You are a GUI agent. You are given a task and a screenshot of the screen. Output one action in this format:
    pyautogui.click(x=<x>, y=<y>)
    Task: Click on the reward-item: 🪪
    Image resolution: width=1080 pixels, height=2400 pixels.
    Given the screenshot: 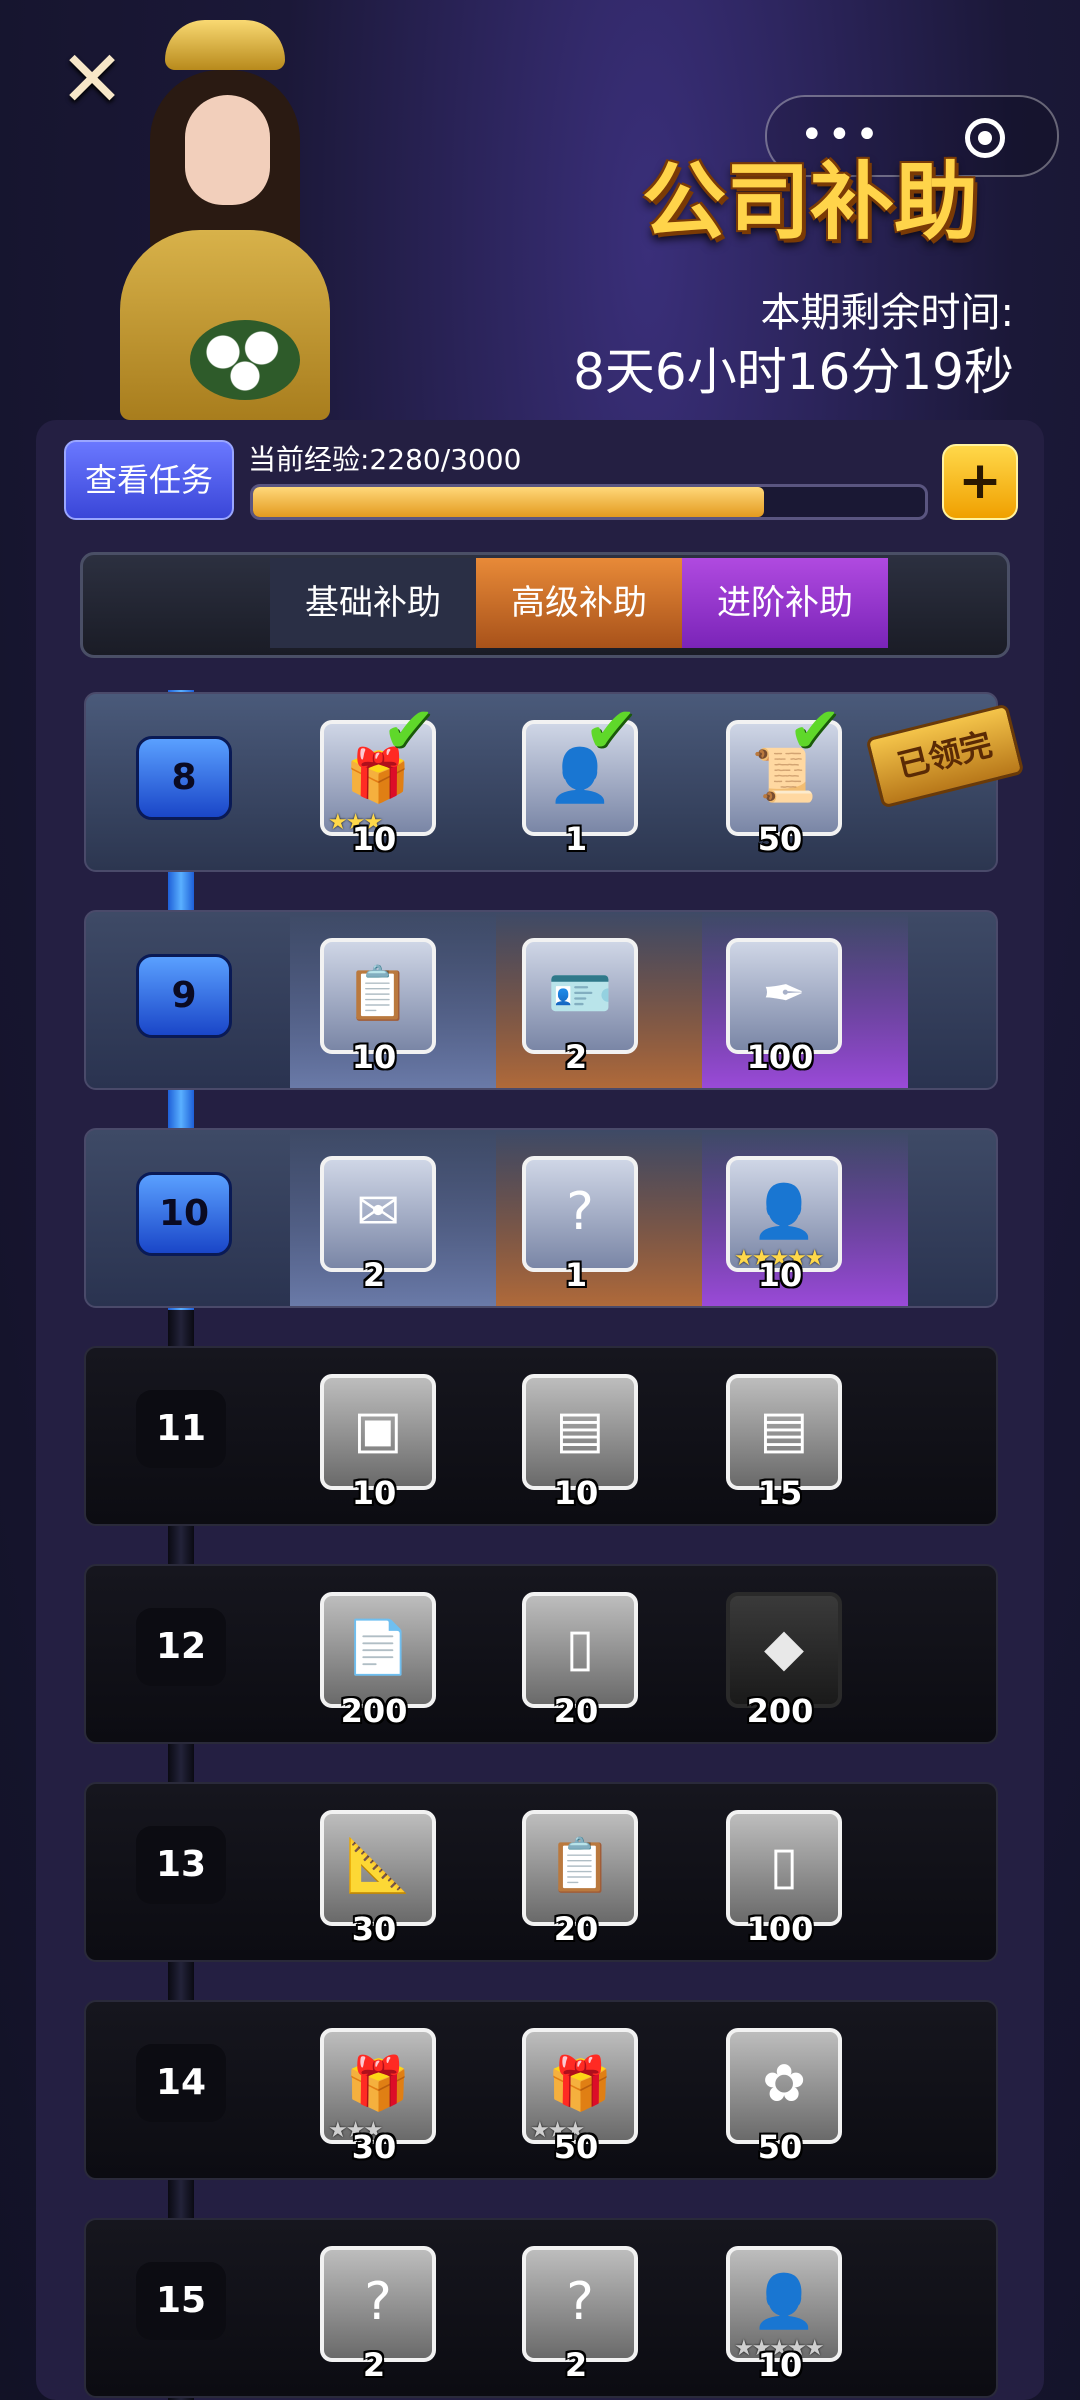 What is the action you would take?
    pyautogui.click(x=580, y=996)
    